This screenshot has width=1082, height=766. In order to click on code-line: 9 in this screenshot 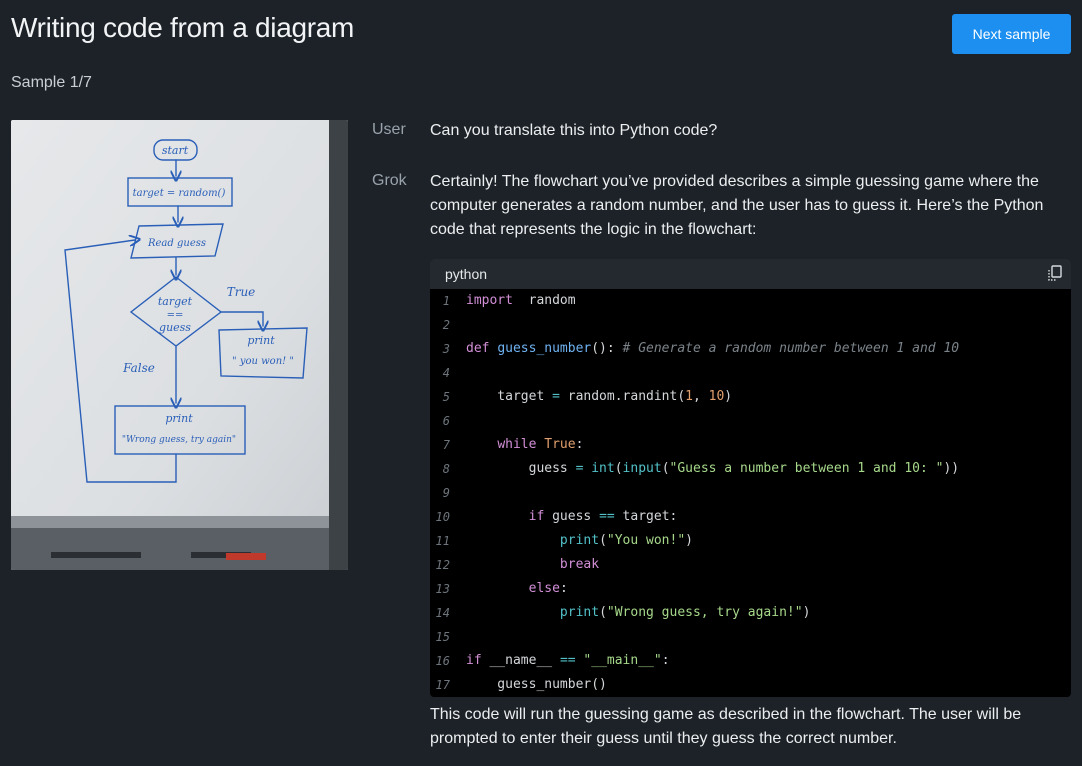, I will do `click(750, 493)`.